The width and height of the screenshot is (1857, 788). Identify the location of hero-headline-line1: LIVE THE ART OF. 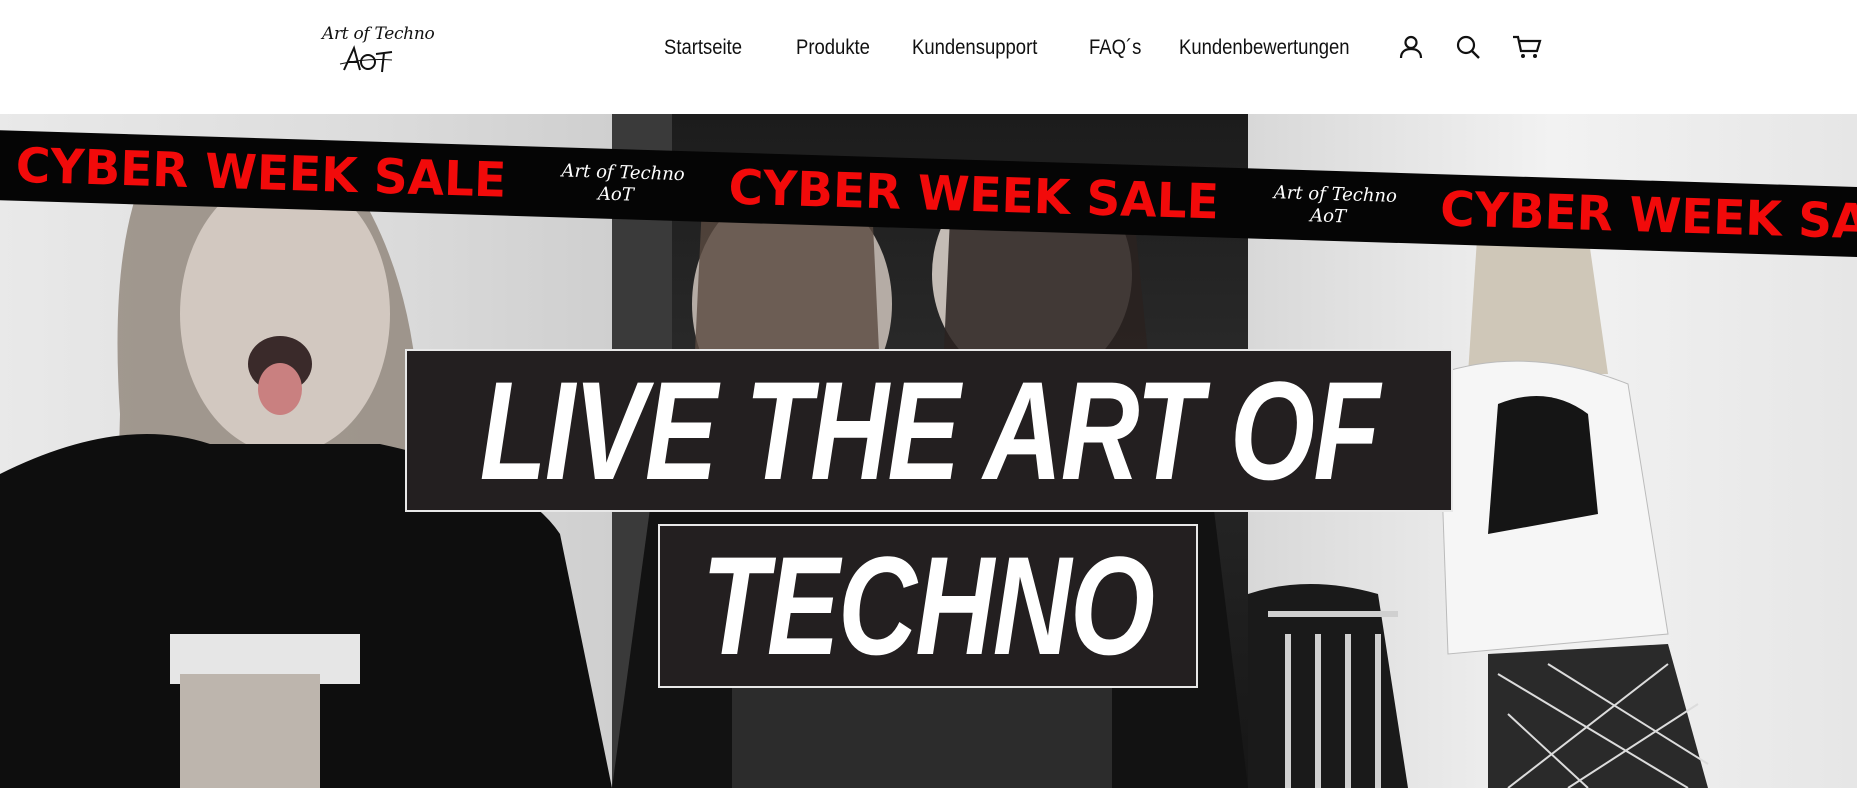
(929, 430).